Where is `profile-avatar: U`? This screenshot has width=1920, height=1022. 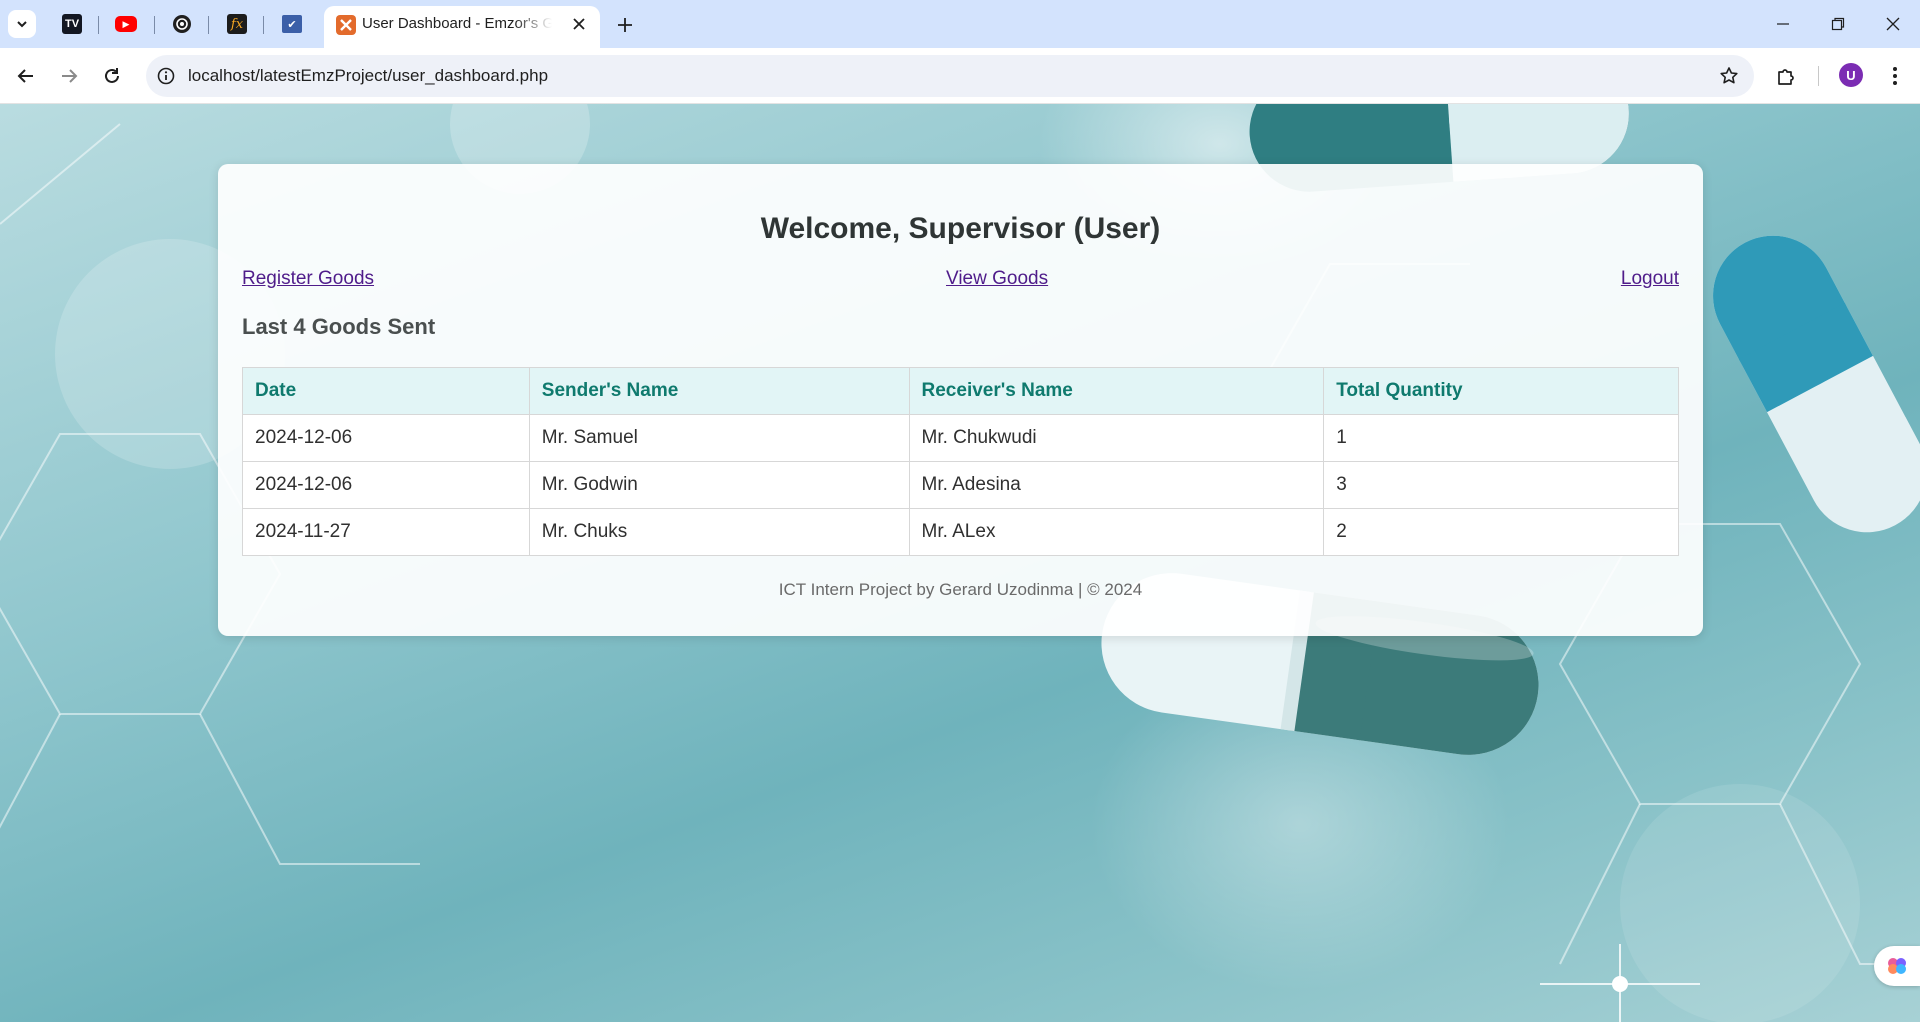
profile-avatar: U is located at coordinates (1851, 75).